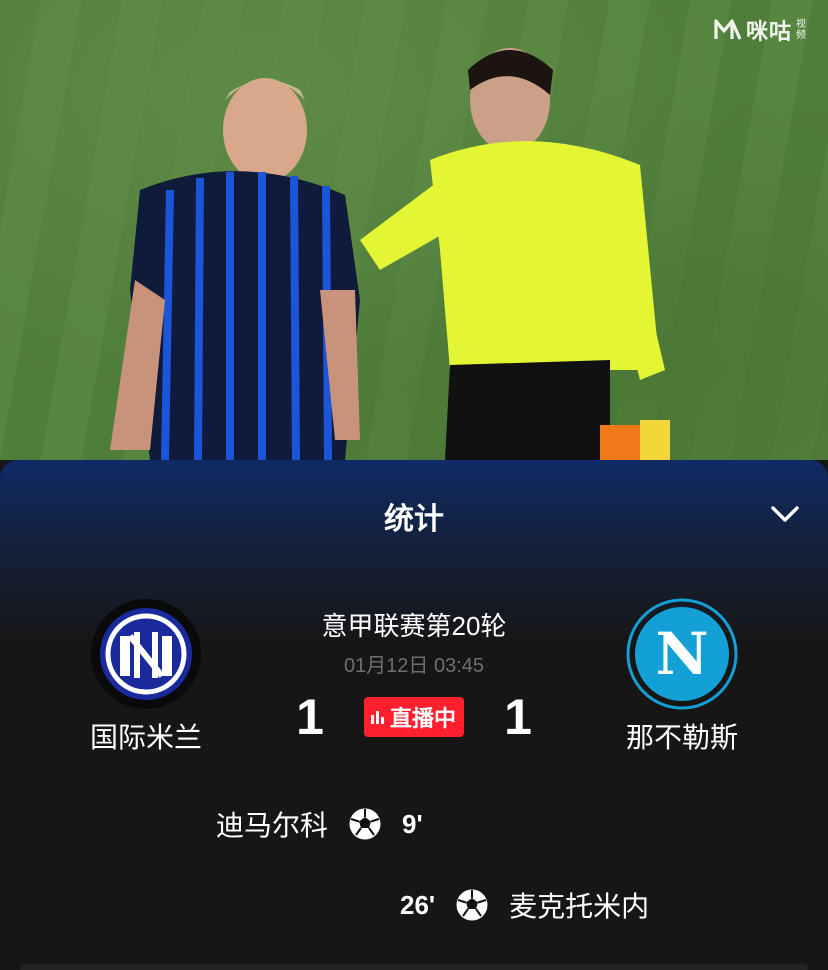  Describe the element at coordinates (414, 519) in the screenshot. I see `panel-title: 统计` at that location.